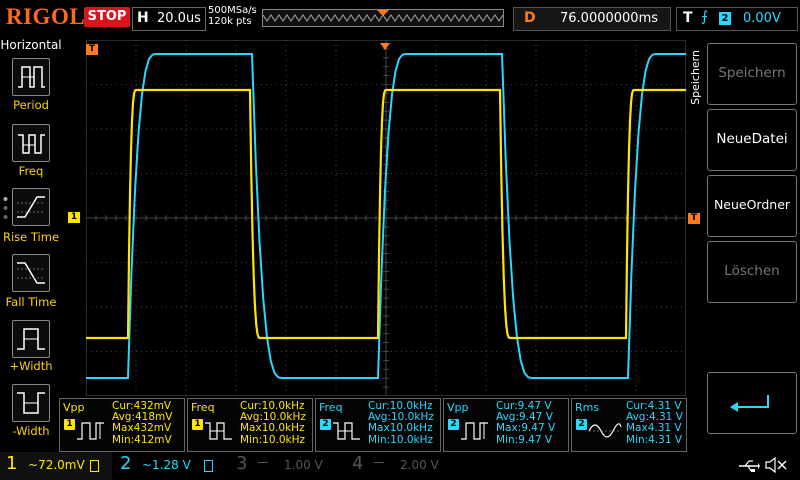  Describe the element at coordinates (530, 18) in the screenshot. I see `delay-letter: D` at that location.